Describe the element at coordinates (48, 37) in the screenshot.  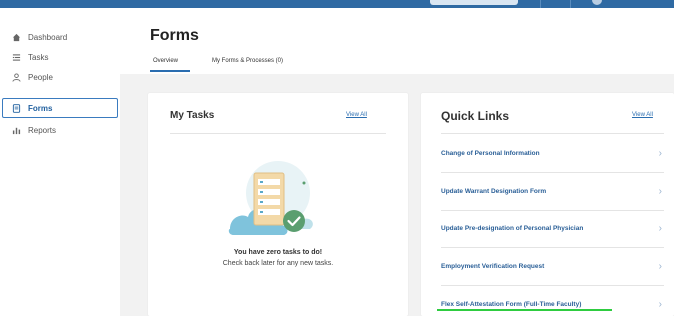
I see `sidebar-item-label: Dashboard` at that location.